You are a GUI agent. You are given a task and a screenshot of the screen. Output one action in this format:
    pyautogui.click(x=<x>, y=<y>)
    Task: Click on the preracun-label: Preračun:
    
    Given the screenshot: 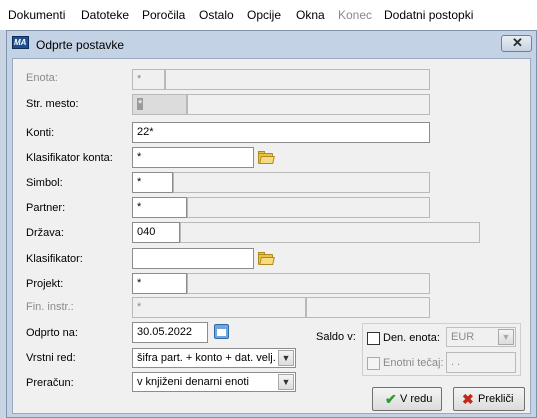 What is the action you would take?
    pyautogui.click(x=50, y=383)
    